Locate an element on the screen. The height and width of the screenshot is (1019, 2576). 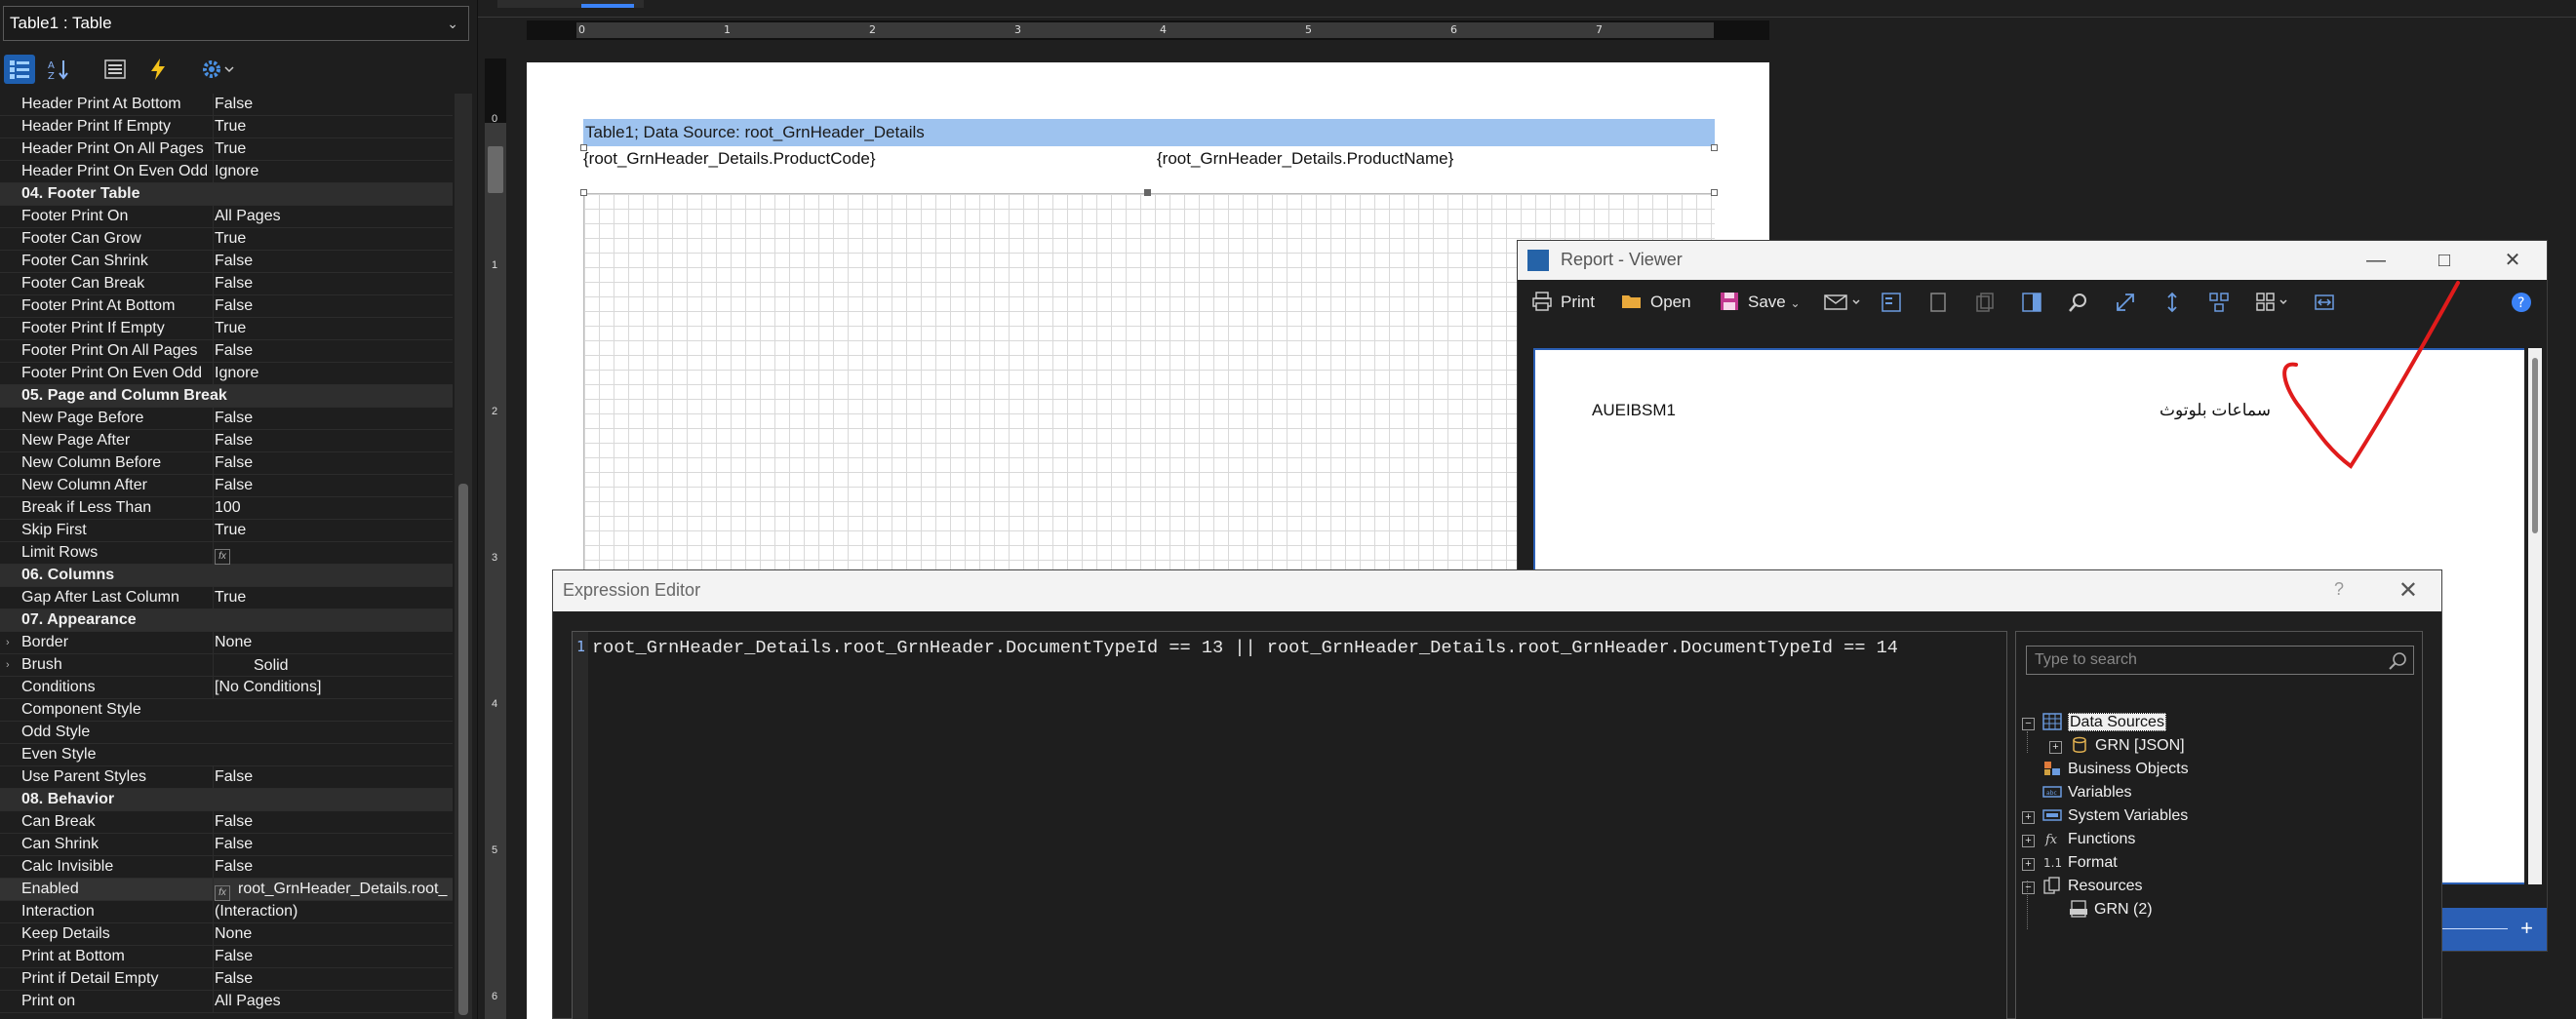
property-row: Footer Print On All Pages is located at coordinates (226, 217).